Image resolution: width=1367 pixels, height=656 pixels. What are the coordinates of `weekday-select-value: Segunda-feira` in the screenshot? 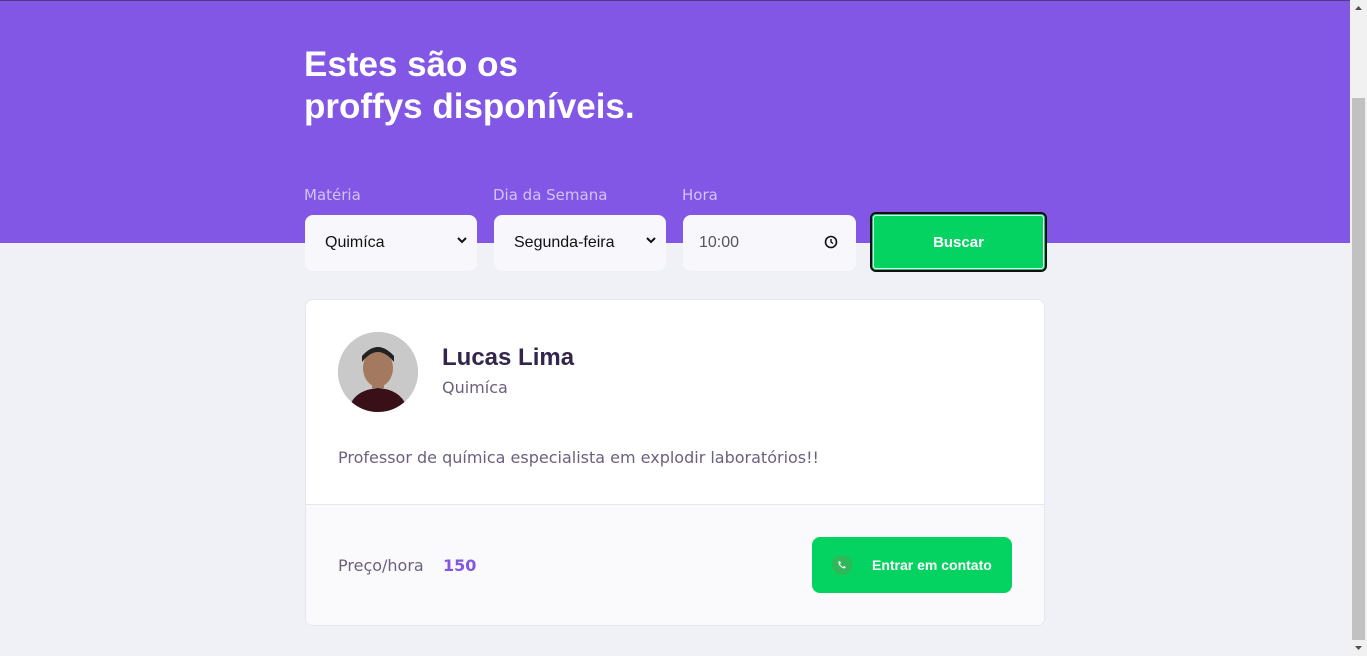 It's located at (564, 242).